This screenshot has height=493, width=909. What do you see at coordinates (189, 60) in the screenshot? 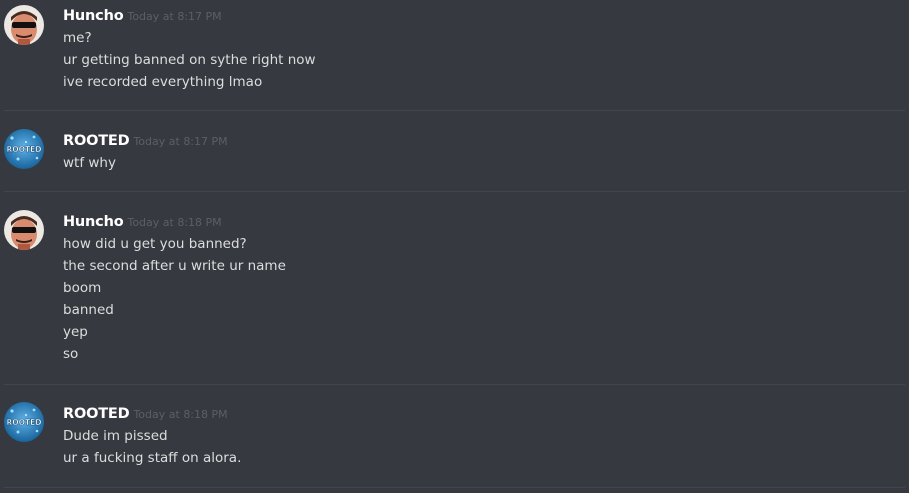
I see `message-text: ur getting banned on sythe right now` at bounding box center [189, 60].